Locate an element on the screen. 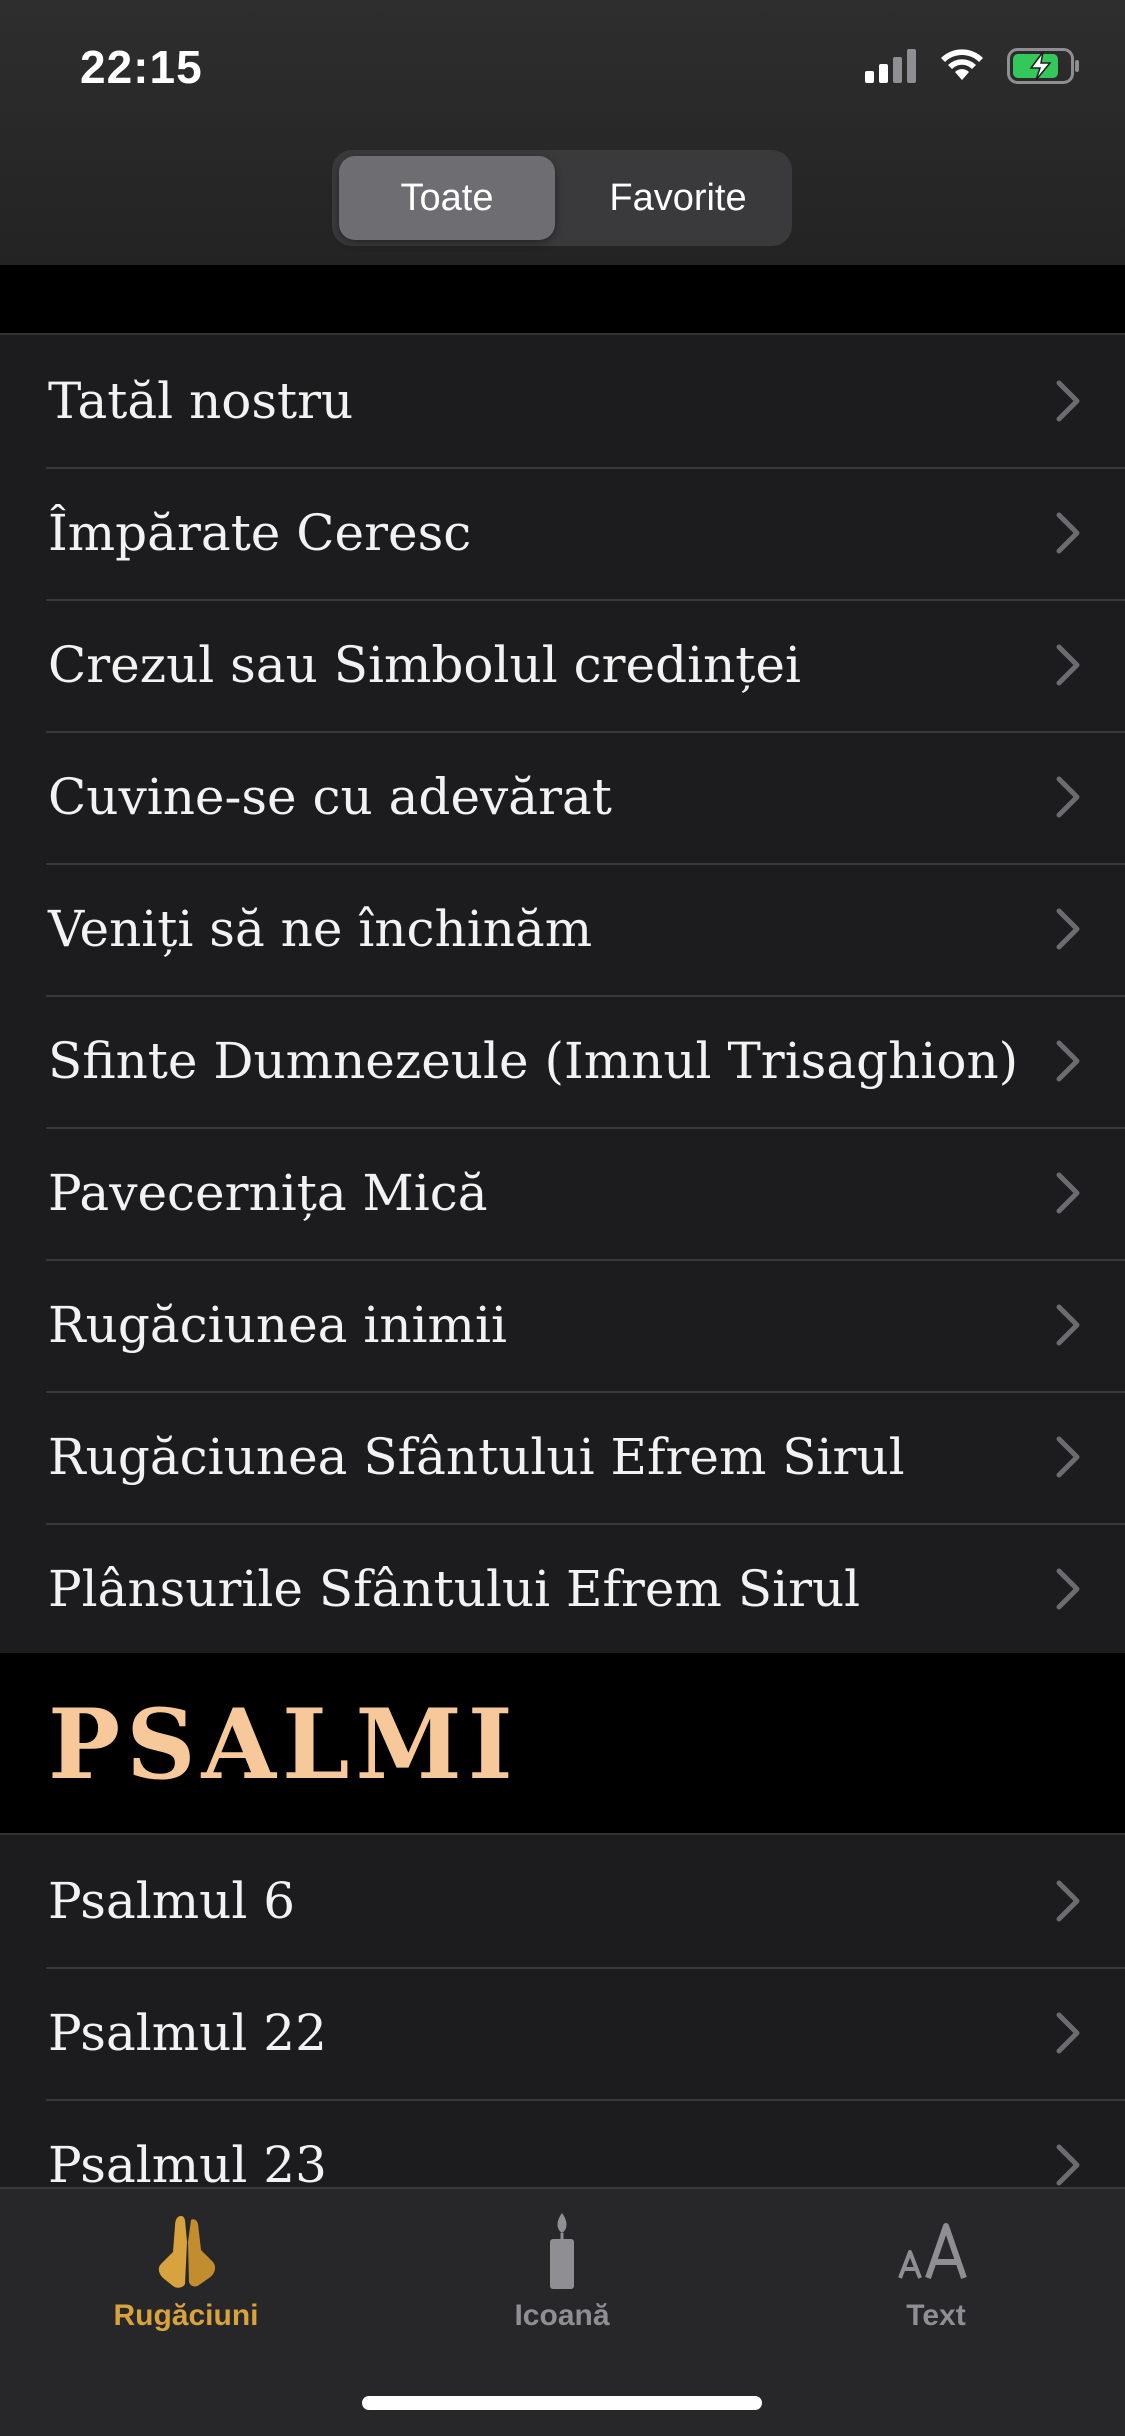  text-size-icon is located at coordinates (932, 2251).